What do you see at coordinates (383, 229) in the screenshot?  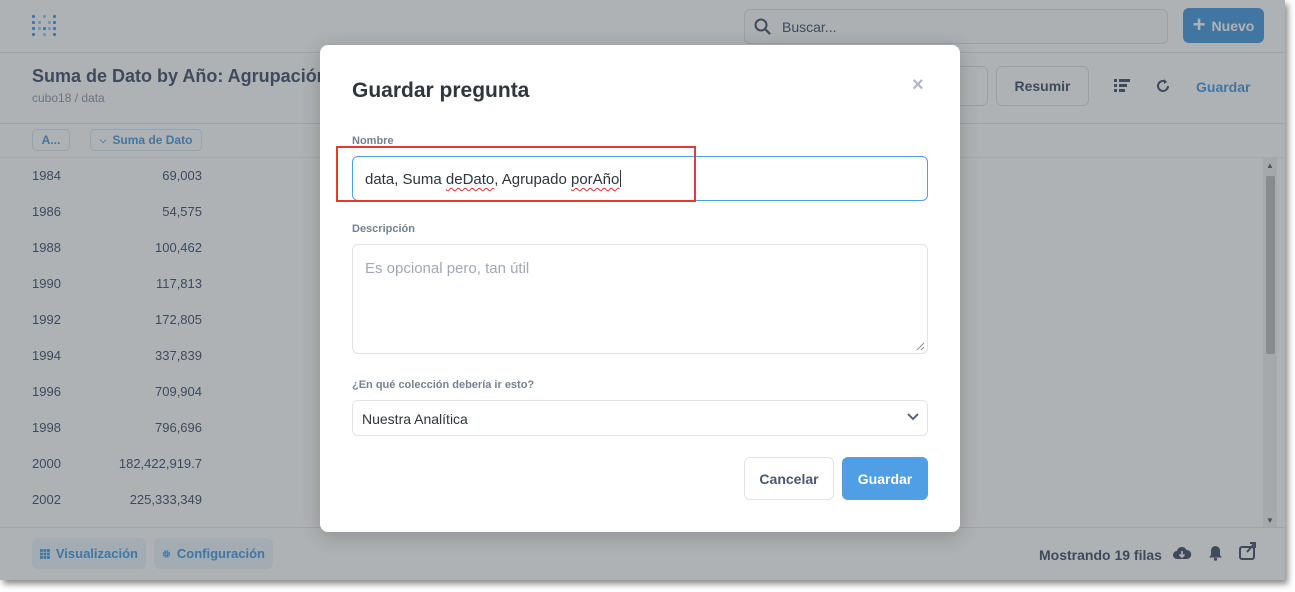 I see `description-label: Descripción` at bounding box center [383, 229].